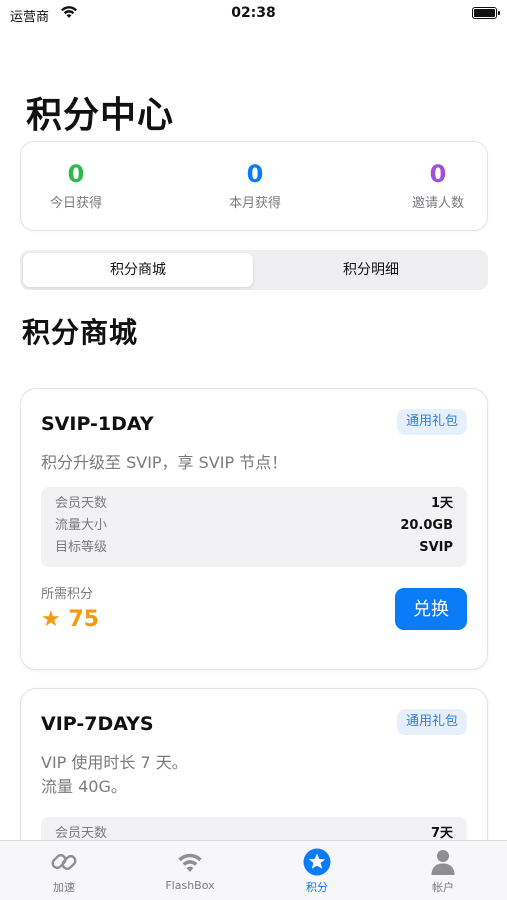 The height and width of the screenshot is (900, 507). Describe the element at coordinates (138, 270) in the screenshot. I see `tab-points-mall: 积分商城` at that location.